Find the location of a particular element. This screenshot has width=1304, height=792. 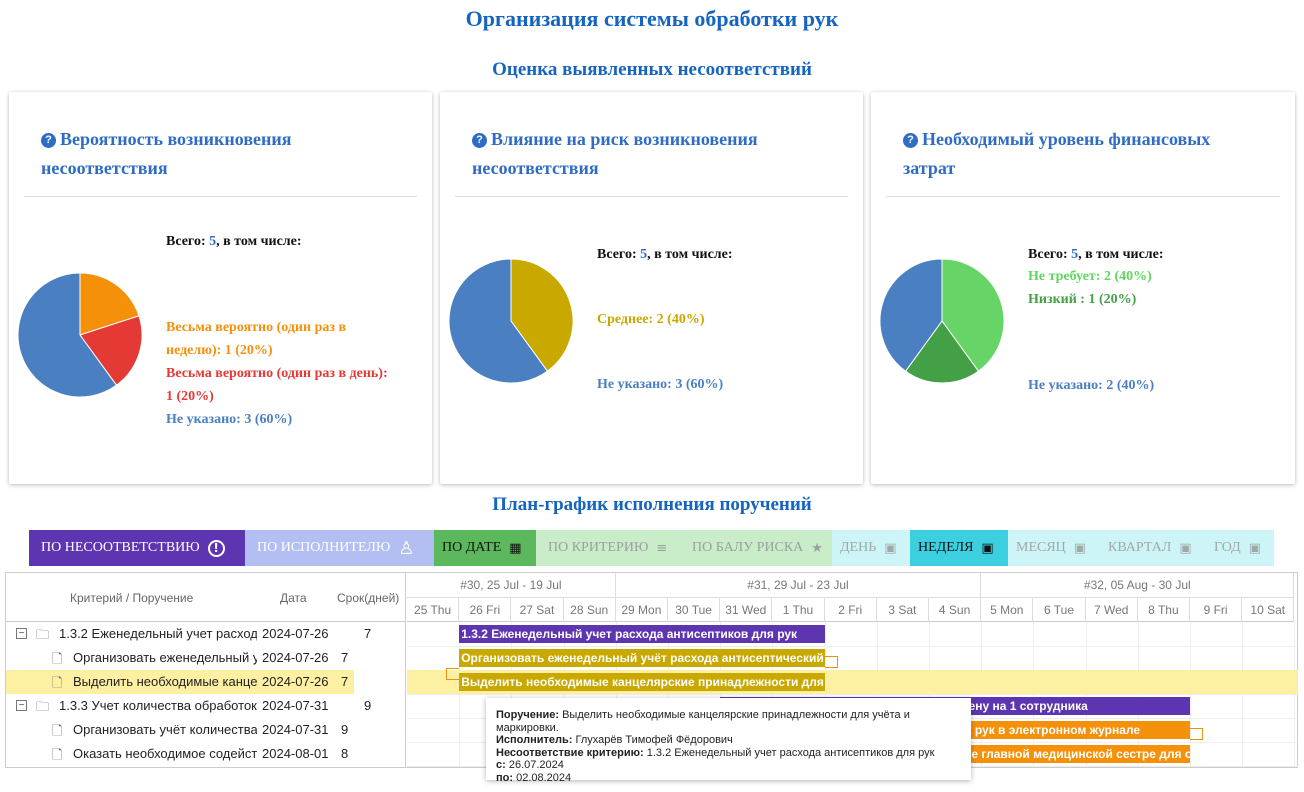

day-button: ДЕНЬ ▣ is located at coordinates (871, 548).